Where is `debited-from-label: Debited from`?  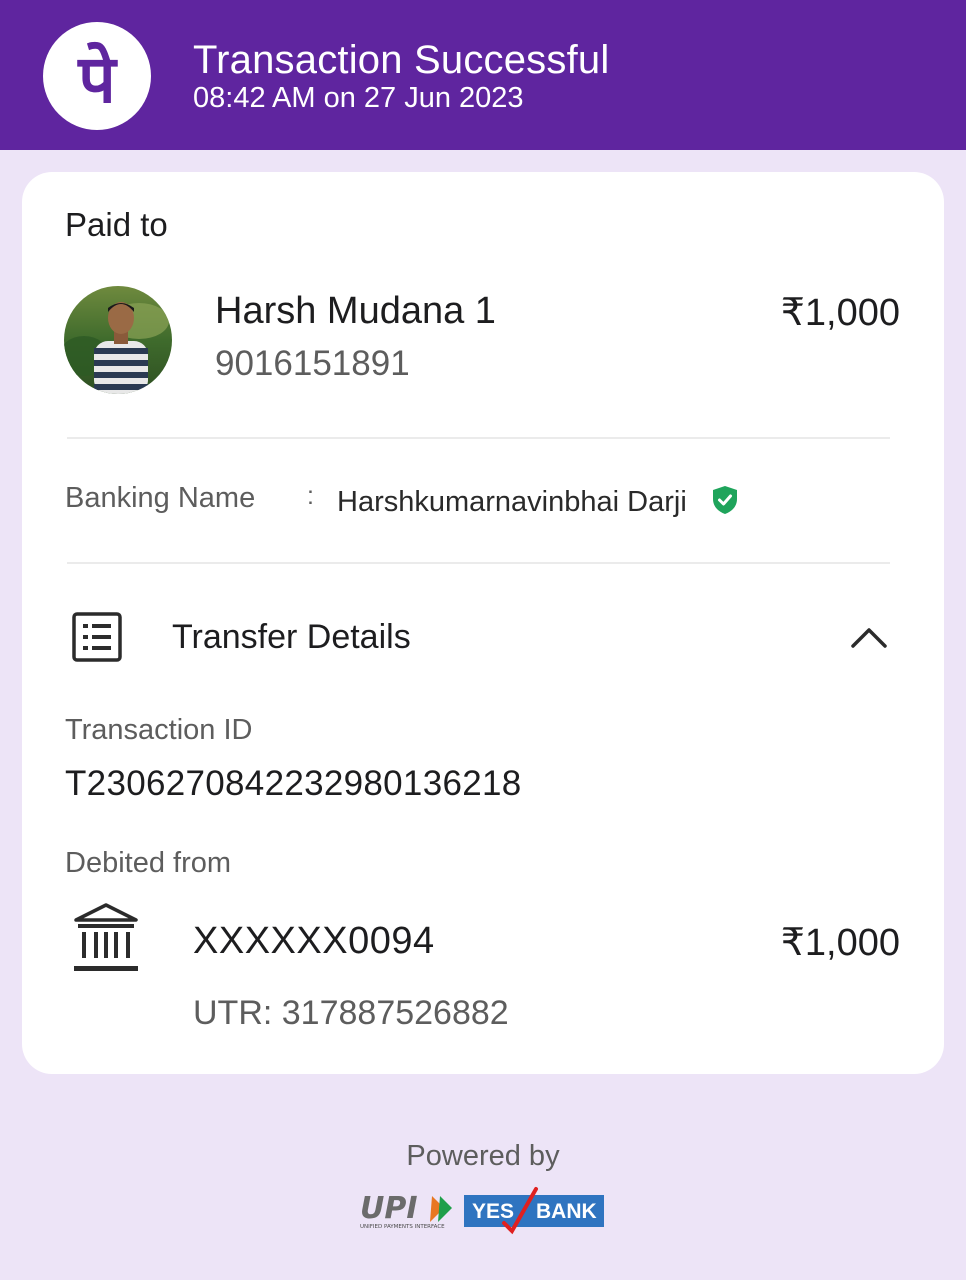
debited-from-label: Debited from is located at coordinates (148, 863).